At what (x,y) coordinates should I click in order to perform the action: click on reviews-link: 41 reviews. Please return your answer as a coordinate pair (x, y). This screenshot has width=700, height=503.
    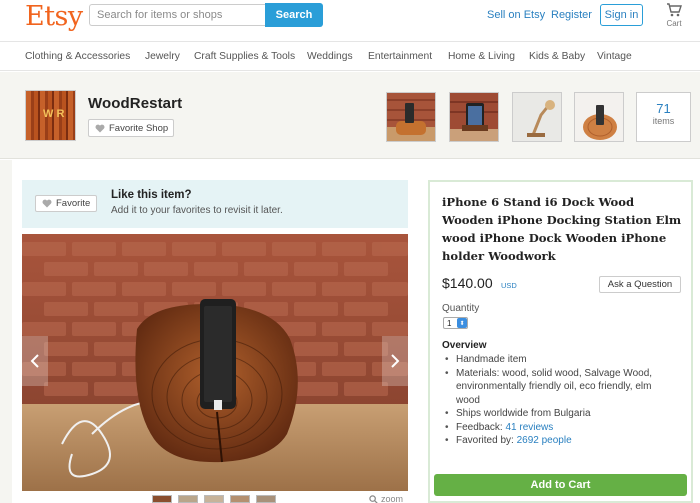
    Looking at the image, I should click on (529, 427).